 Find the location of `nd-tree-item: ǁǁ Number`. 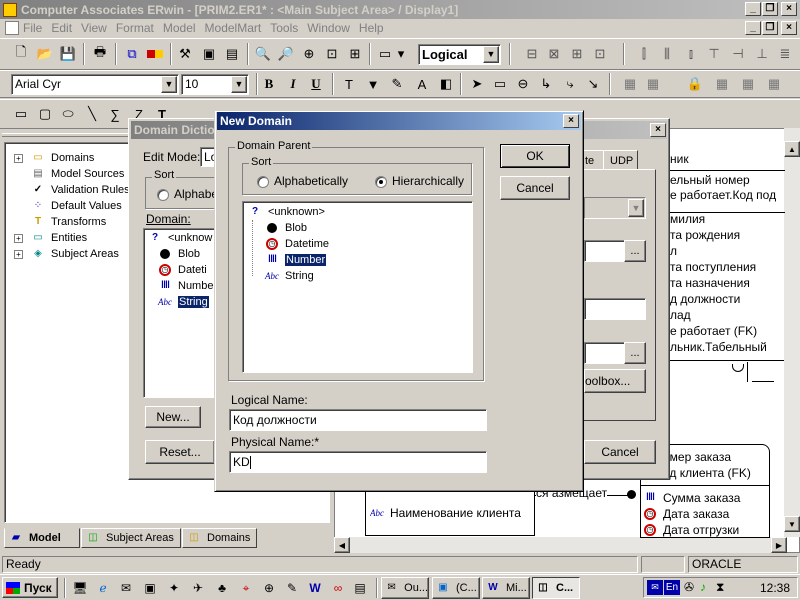

nd-tree-item: ǁǁ Number is located at coordinates (296, 260).